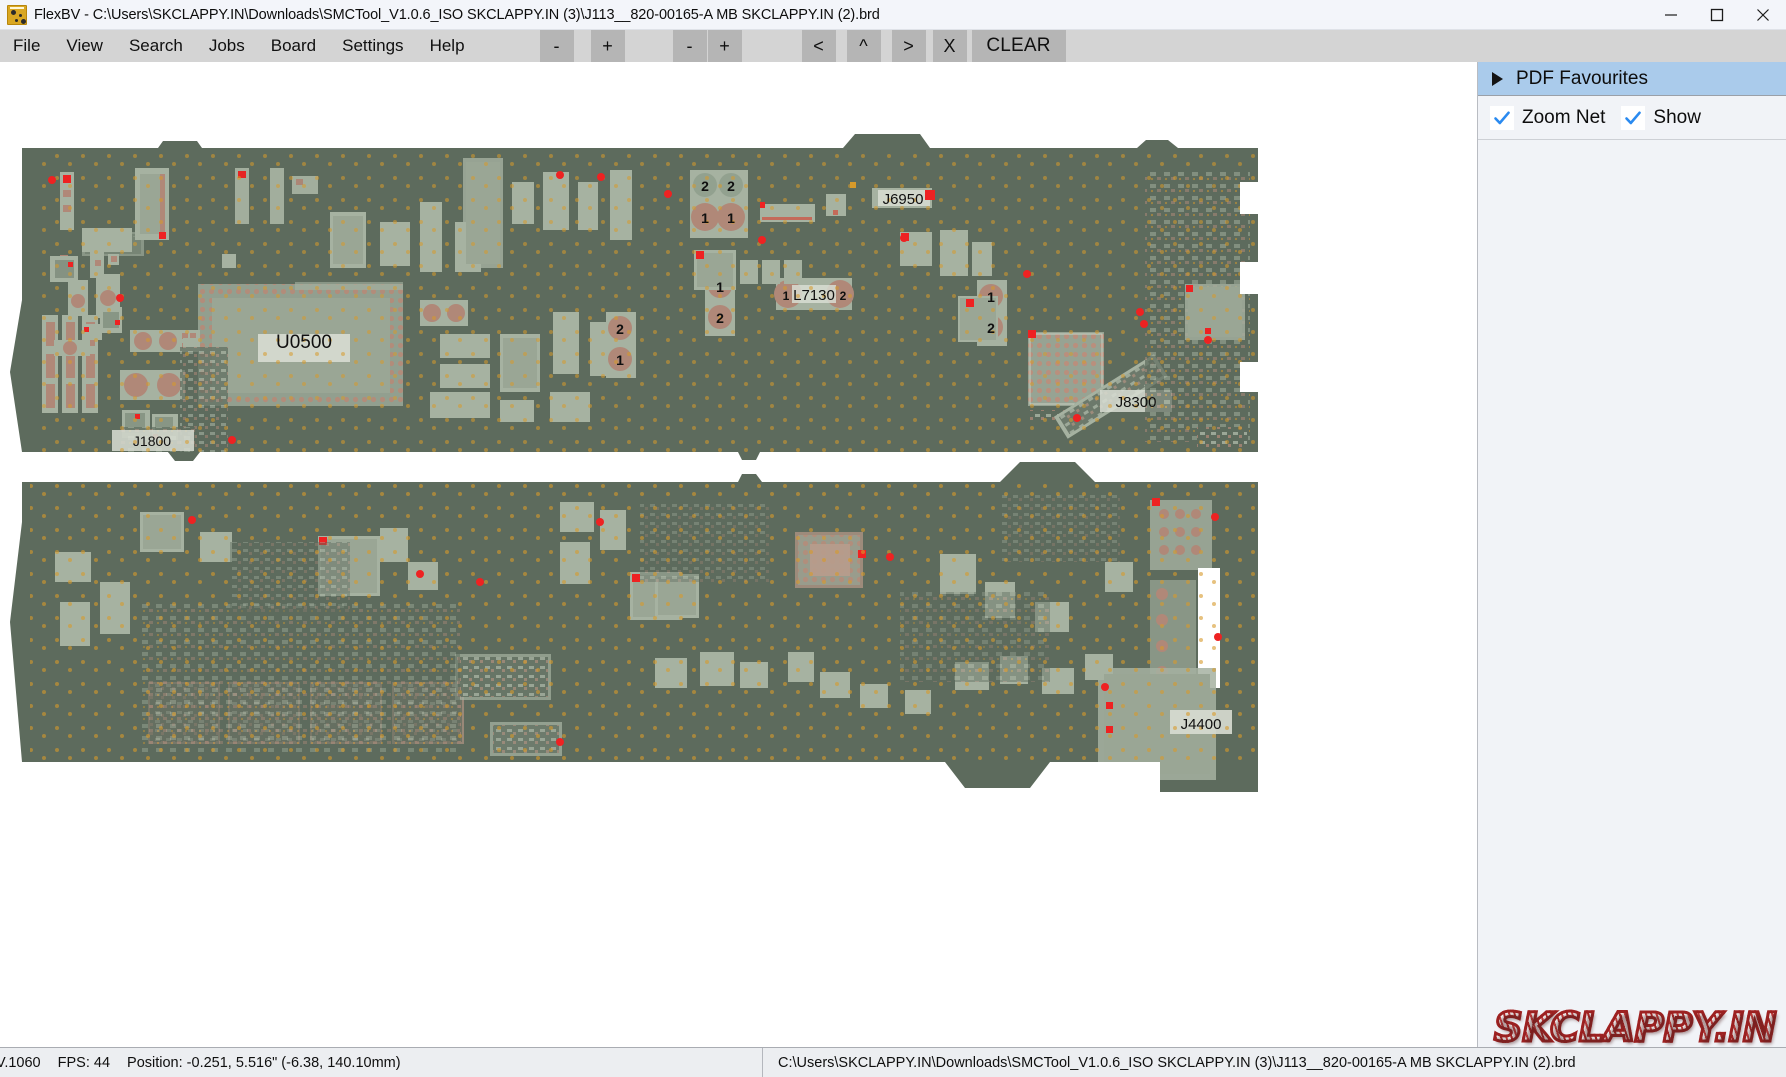  I want to click on show-label: Show, so click(1677, 117).